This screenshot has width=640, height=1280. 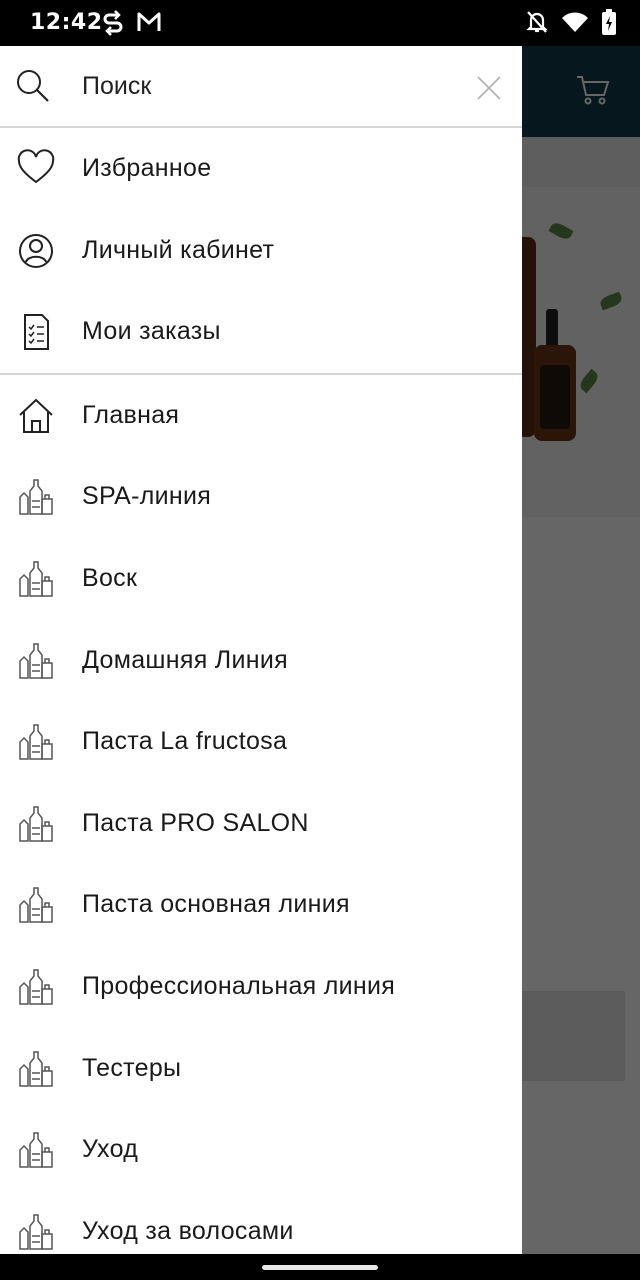 I want to click on search-bar, so click(x=261, y=87).